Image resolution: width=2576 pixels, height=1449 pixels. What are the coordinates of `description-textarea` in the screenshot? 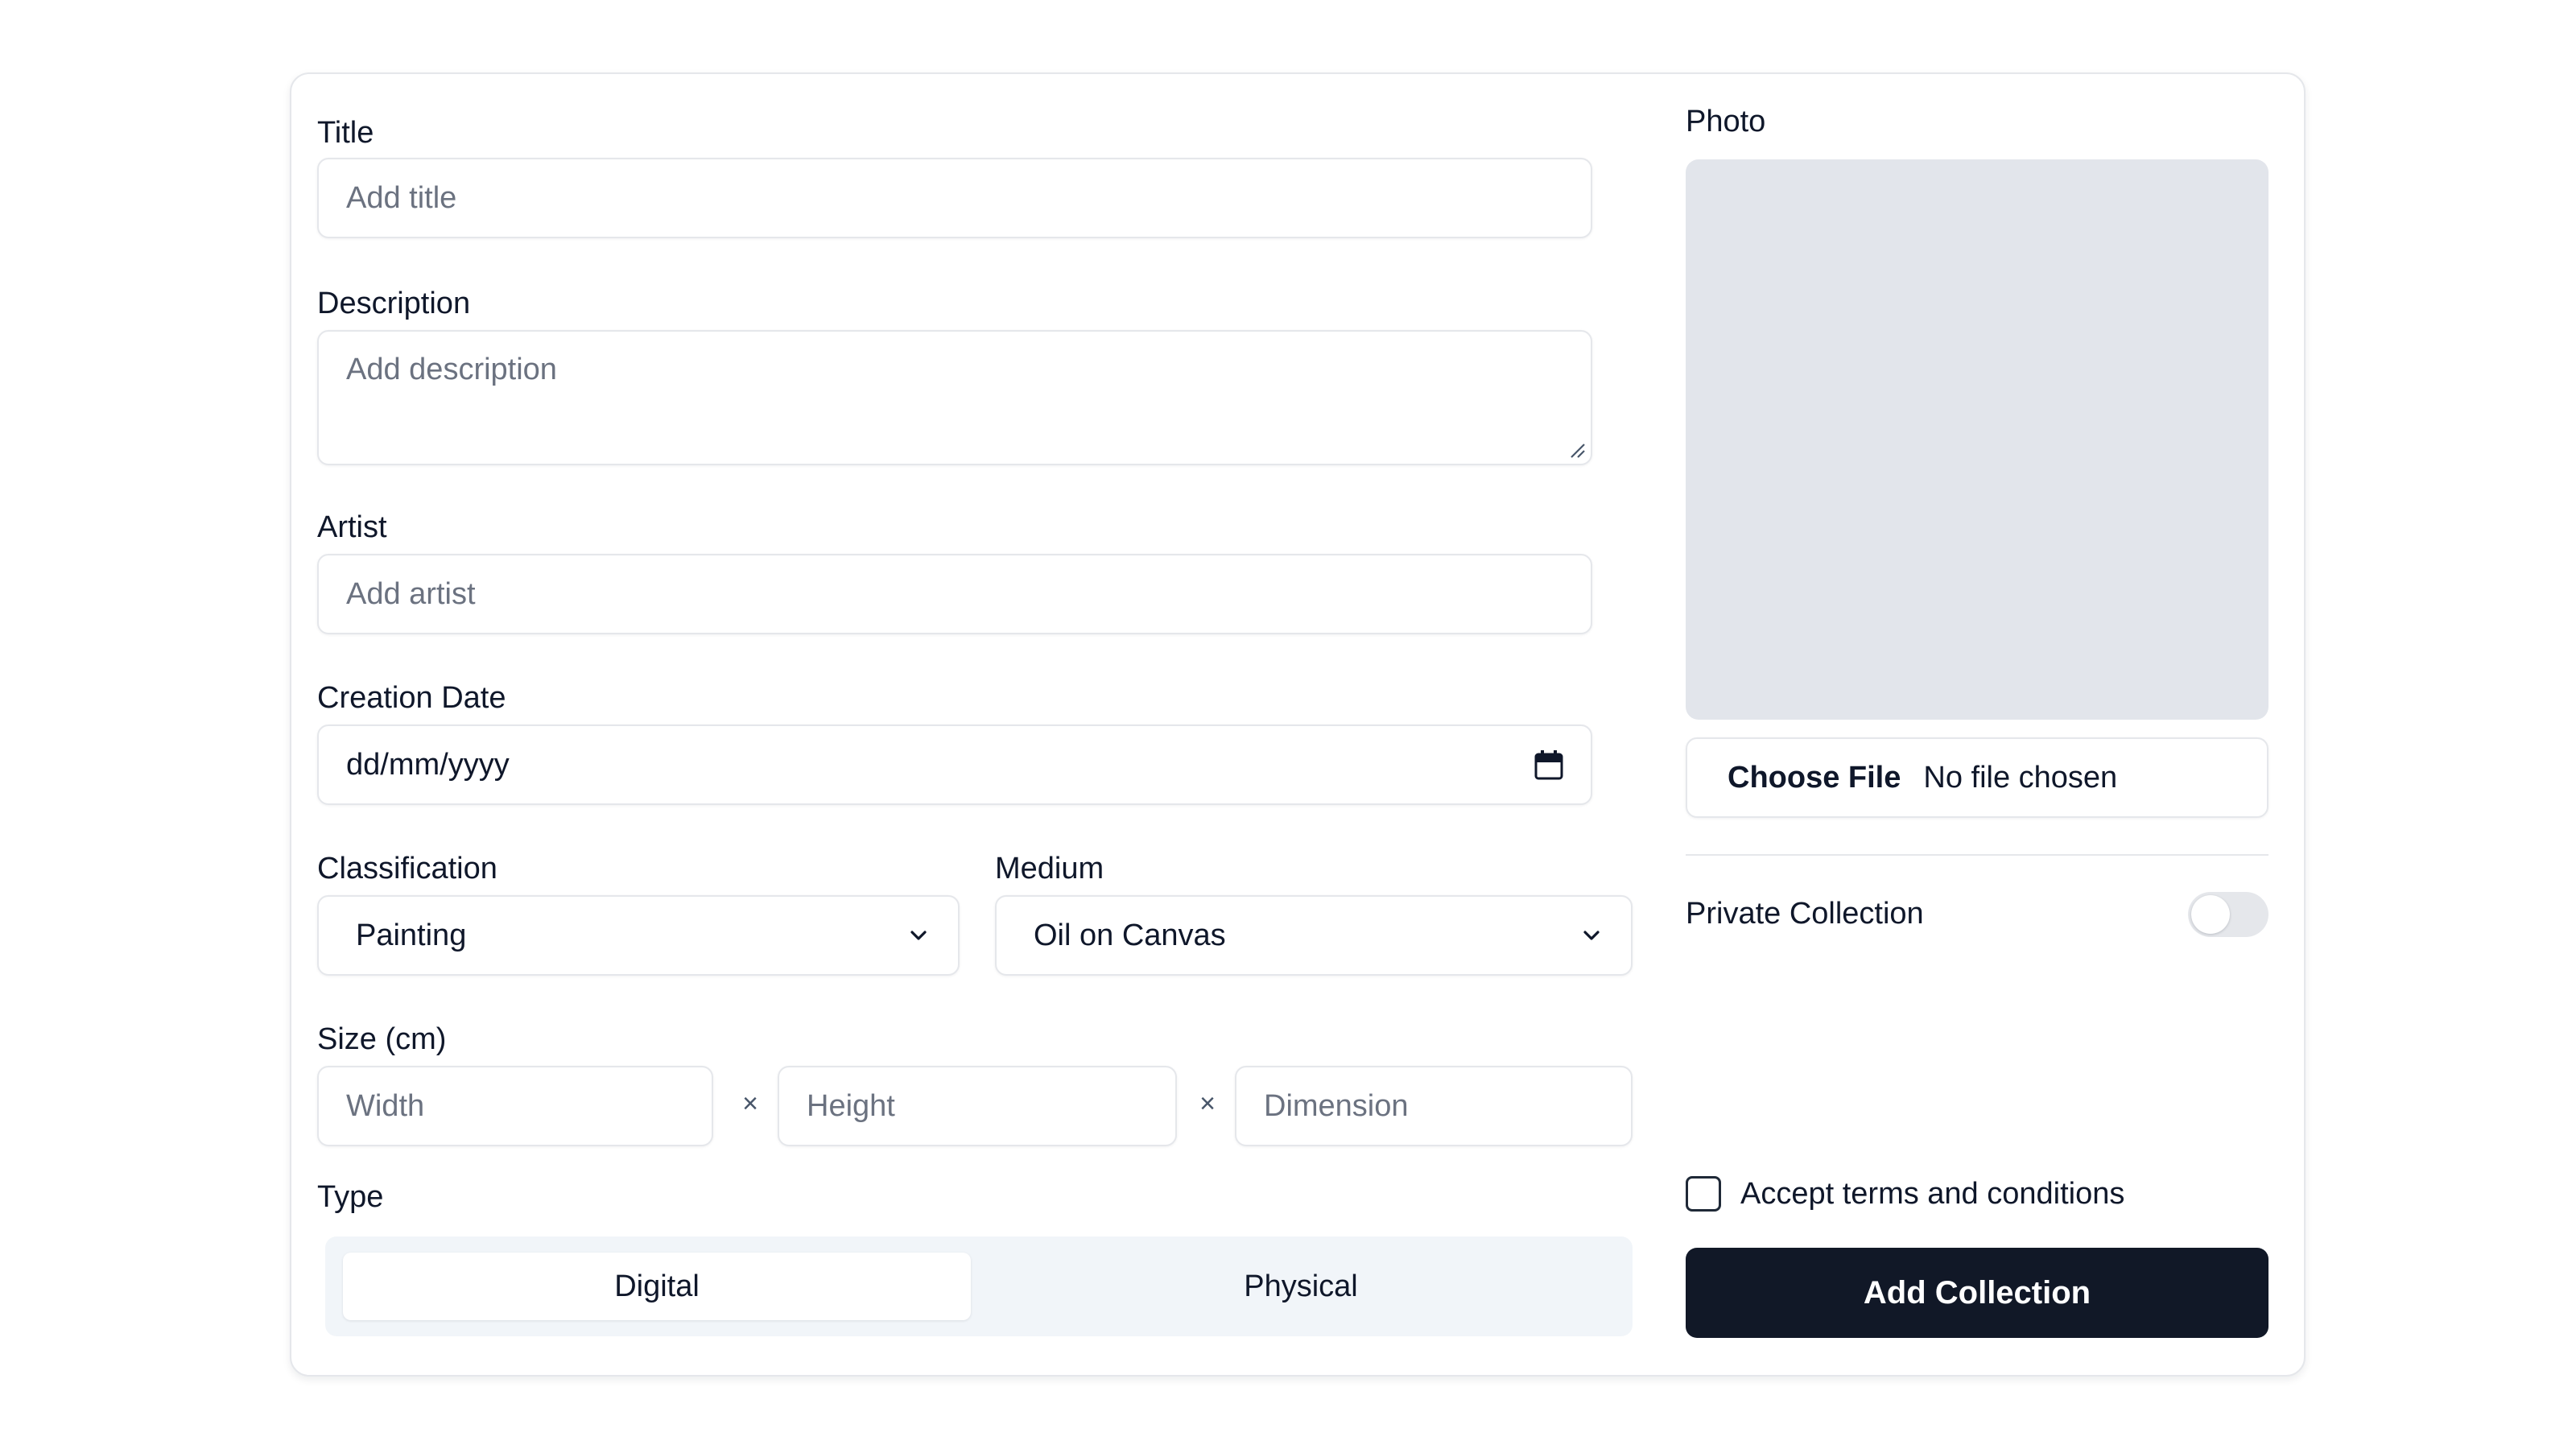 It's located at (954, 398).